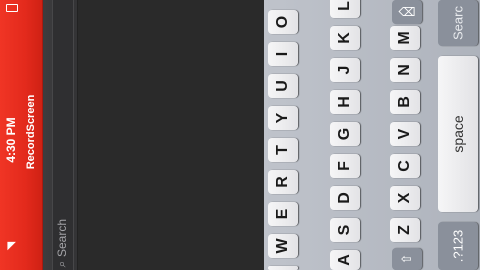 Image resolution: width=480 pixels, height=270 pixels. What do you see at coordinates (458, 246) in the screenshot?
I see `numbers-key: .?123` at bounding box center [458, 246].